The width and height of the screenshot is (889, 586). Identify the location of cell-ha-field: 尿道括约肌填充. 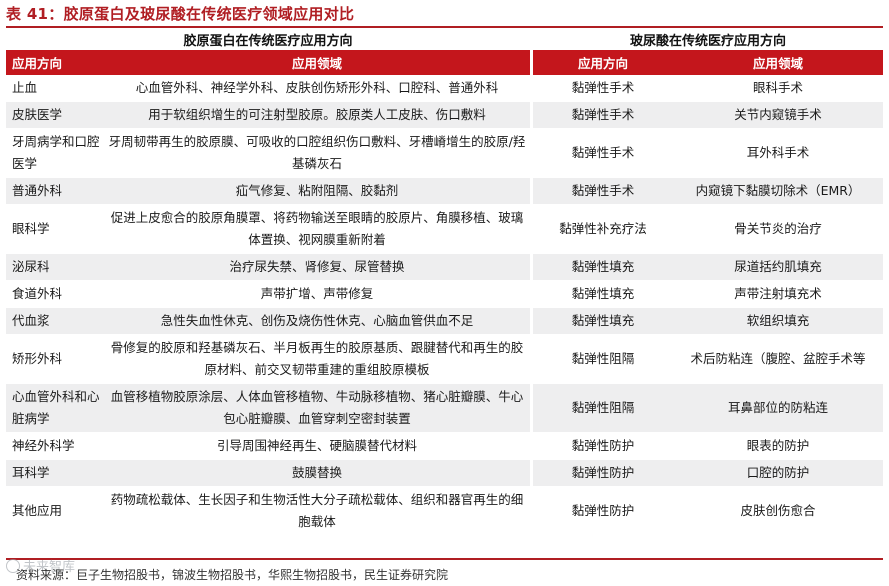
(778, 267).